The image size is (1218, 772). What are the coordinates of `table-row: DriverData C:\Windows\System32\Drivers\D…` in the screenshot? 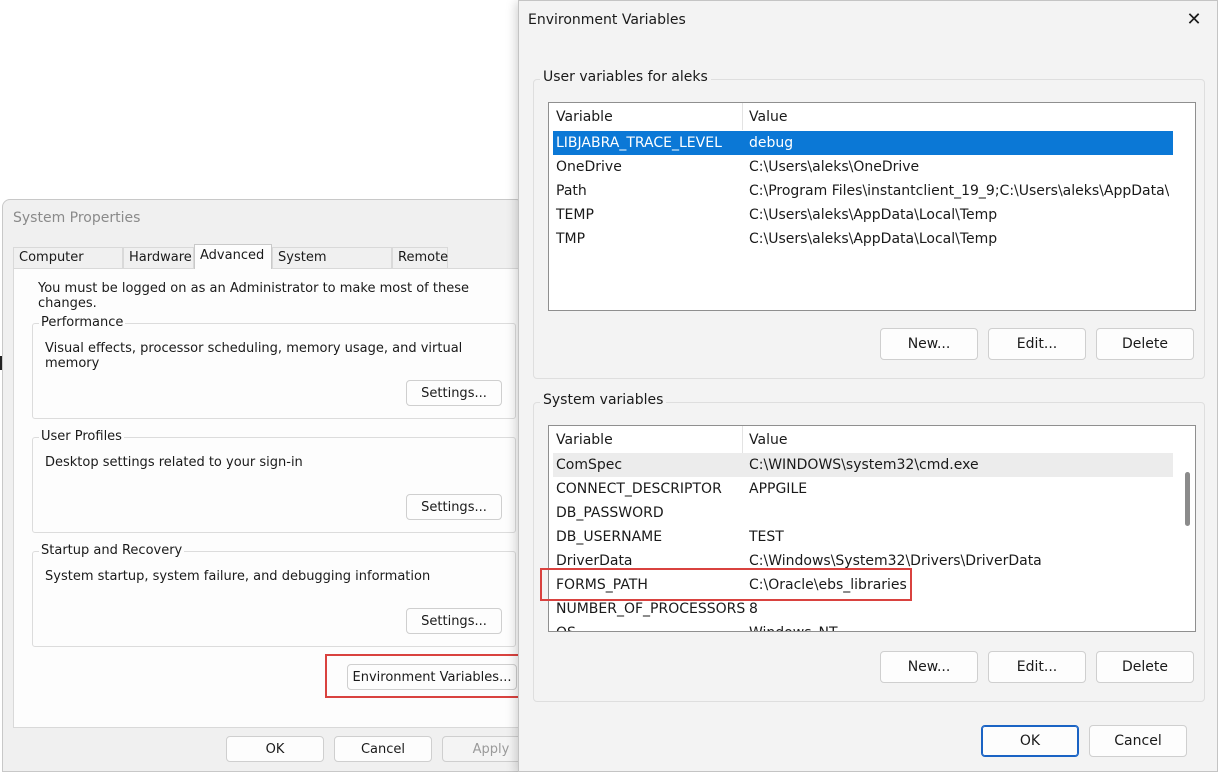 It's located at (863, 561).